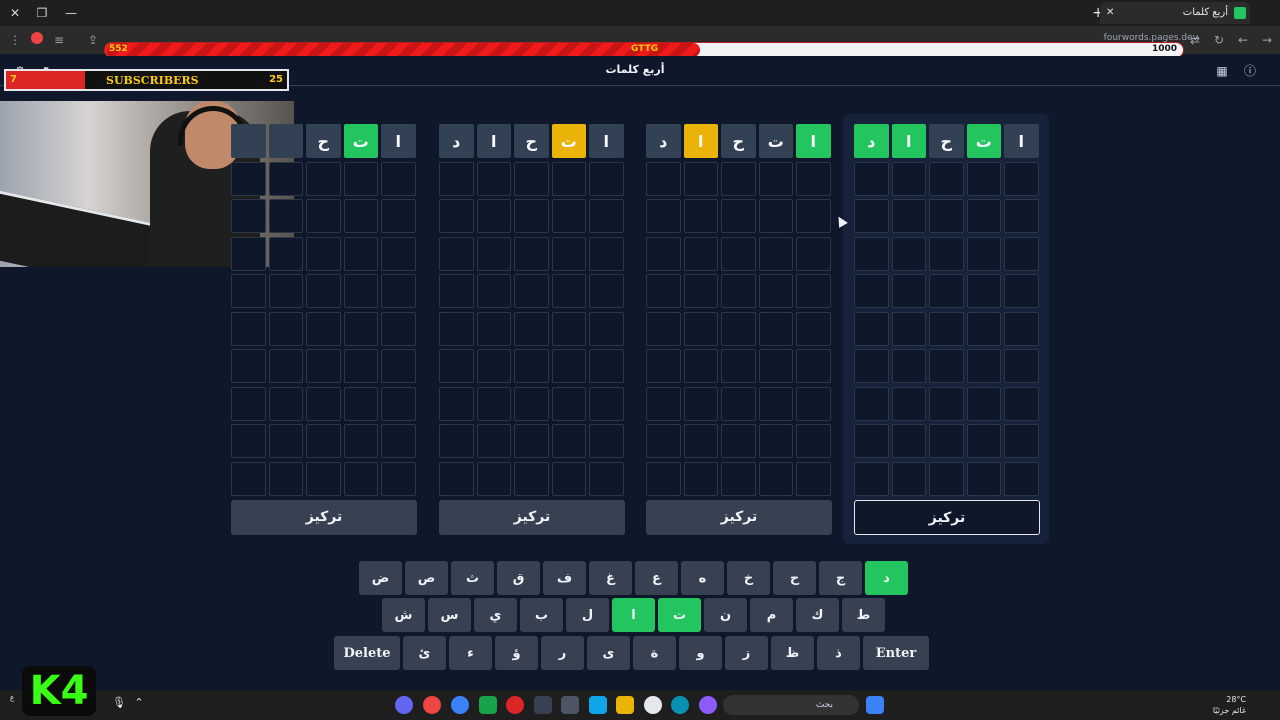 This screenshot has width=1280, height=720. Describe the element at coordinates (625, 705) in the screenshot. I see `folder-icon` at that location.